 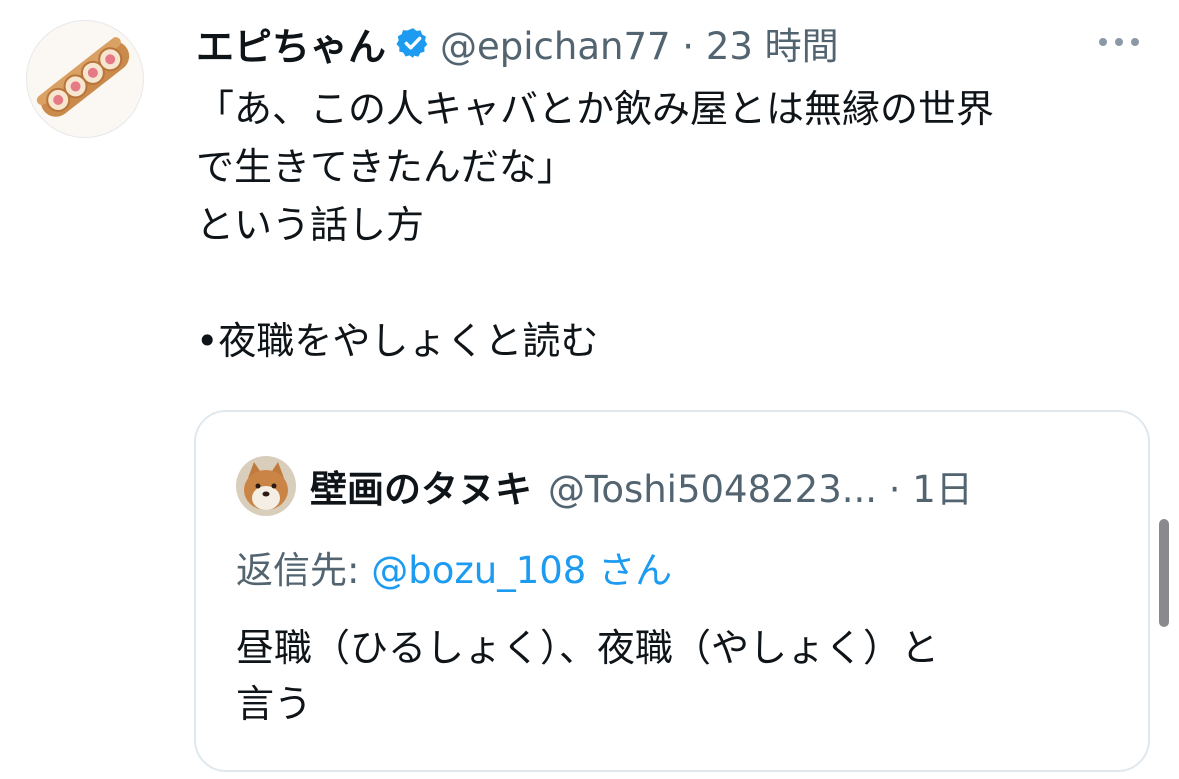 What do you see at coordinates (421, 486) in the screenshot?
I see `quoted-author-name: 壁画のタヌキ` at bounding box center [421, 486].